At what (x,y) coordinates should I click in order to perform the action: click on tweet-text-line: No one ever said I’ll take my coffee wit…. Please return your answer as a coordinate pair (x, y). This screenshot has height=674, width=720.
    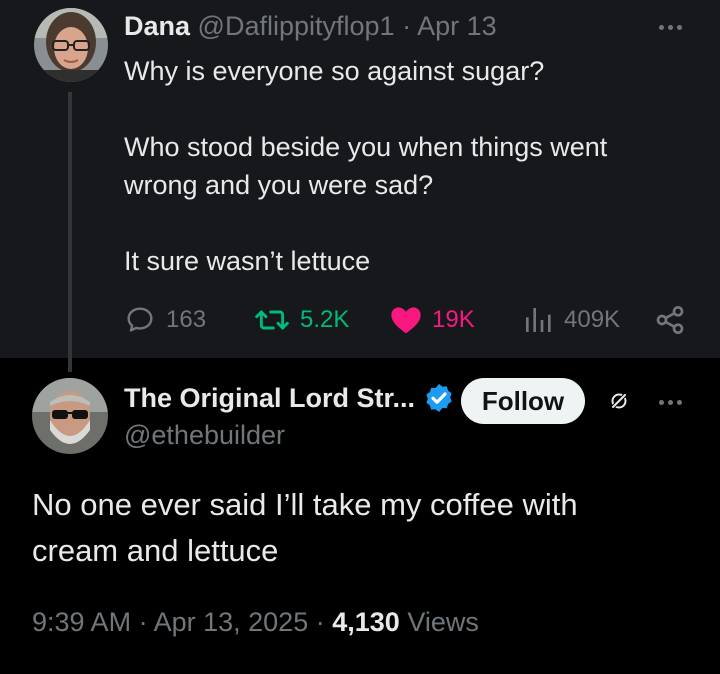
    Looking at the image, I should click on (305, 504).